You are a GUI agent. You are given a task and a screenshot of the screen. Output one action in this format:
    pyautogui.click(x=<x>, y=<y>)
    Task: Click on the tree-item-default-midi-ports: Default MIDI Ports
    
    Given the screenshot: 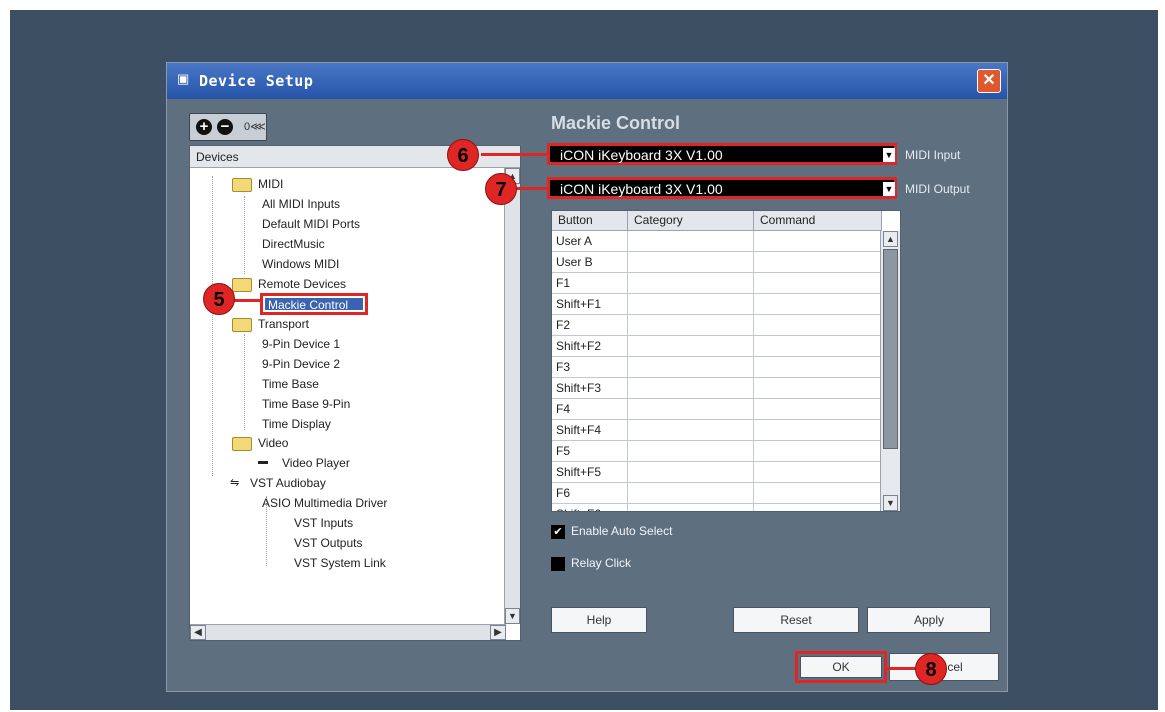 What is the action you would take?
    pyautogui.click(x=311, y=224)
    